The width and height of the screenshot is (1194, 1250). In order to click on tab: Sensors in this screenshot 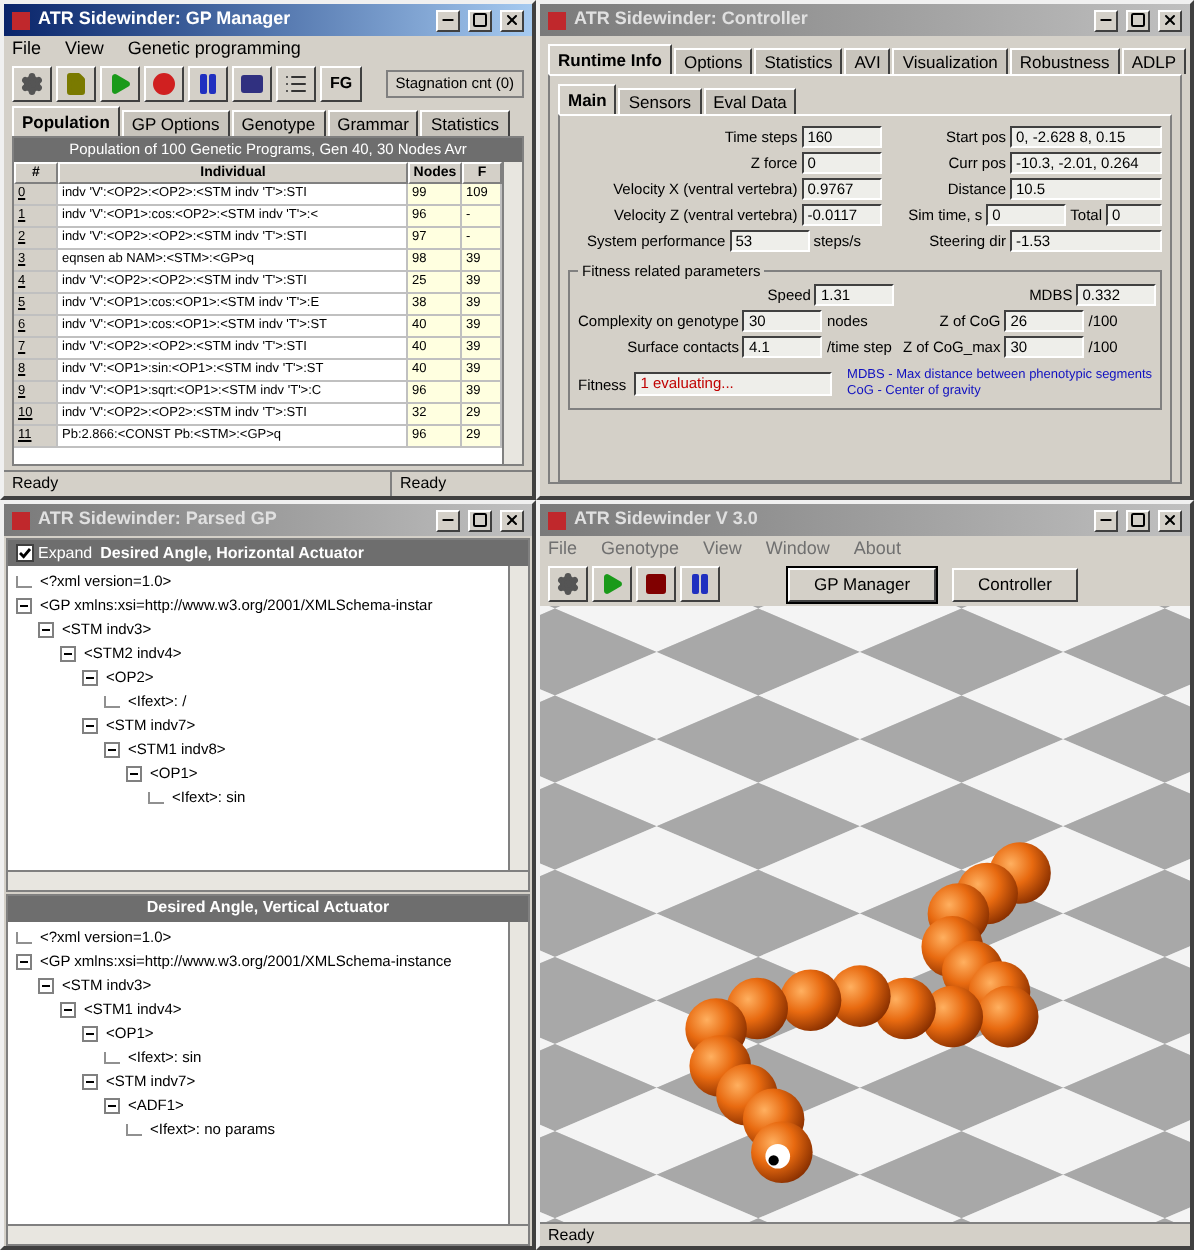, I will do `click(660, 101)`.